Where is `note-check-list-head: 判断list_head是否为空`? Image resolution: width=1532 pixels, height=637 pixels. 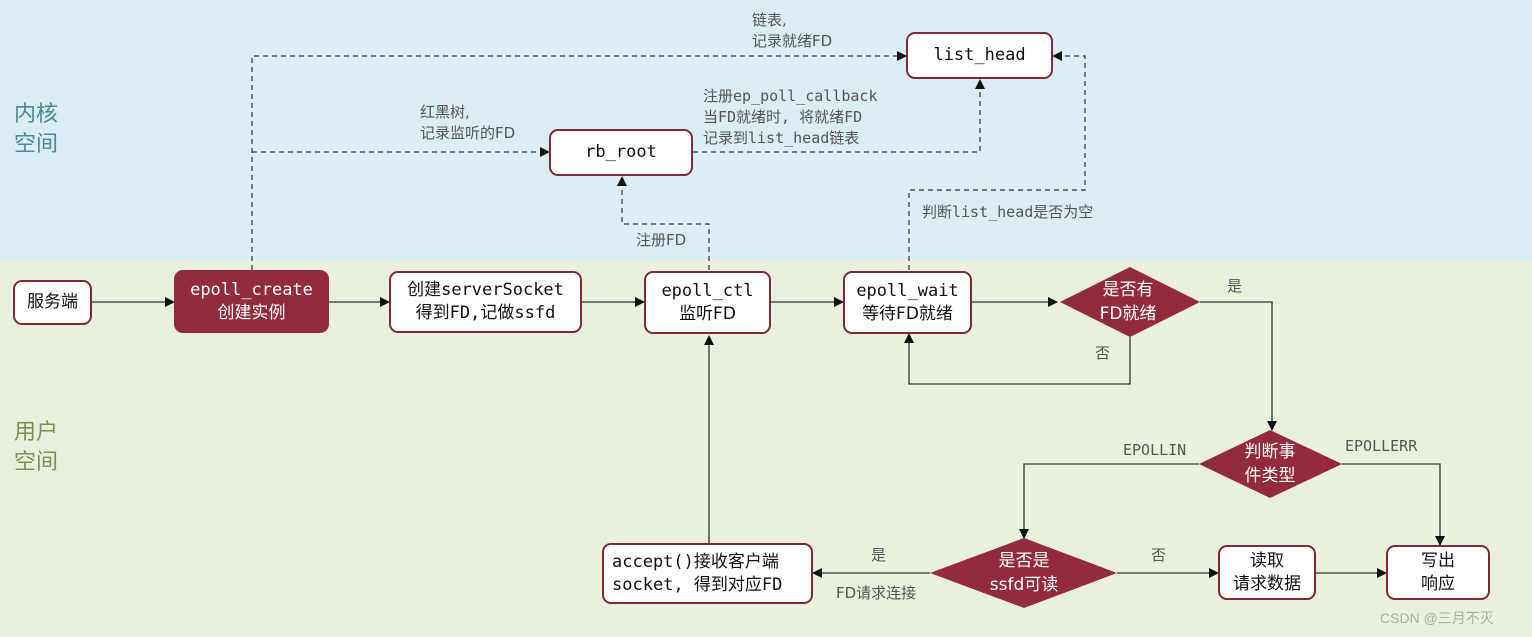
note-check-list-head: 判断list_head是否为空 is located at coordinates (1008, 212).